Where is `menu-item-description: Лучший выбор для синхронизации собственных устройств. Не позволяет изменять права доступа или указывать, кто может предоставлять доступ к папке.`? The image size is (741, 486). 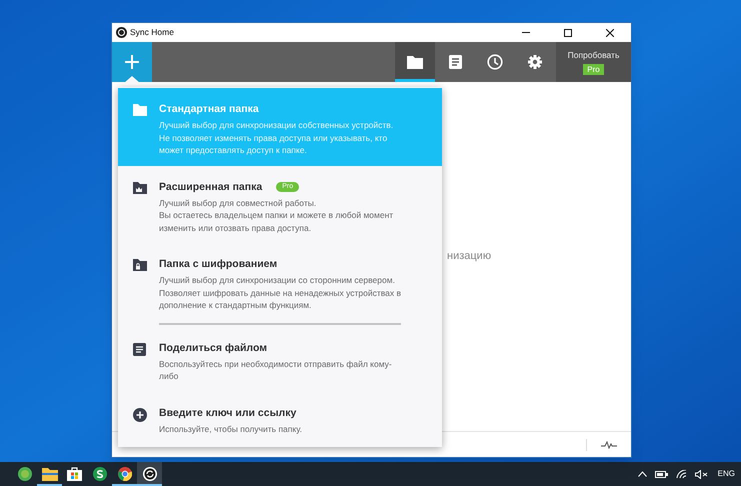
menu-item-description: Лучший выбор для синхронизации собственных устройств. Не позволяет изменять права доступа или указывать, кто может предоставлять доступ к папке. is located at coordinates (276, 137).